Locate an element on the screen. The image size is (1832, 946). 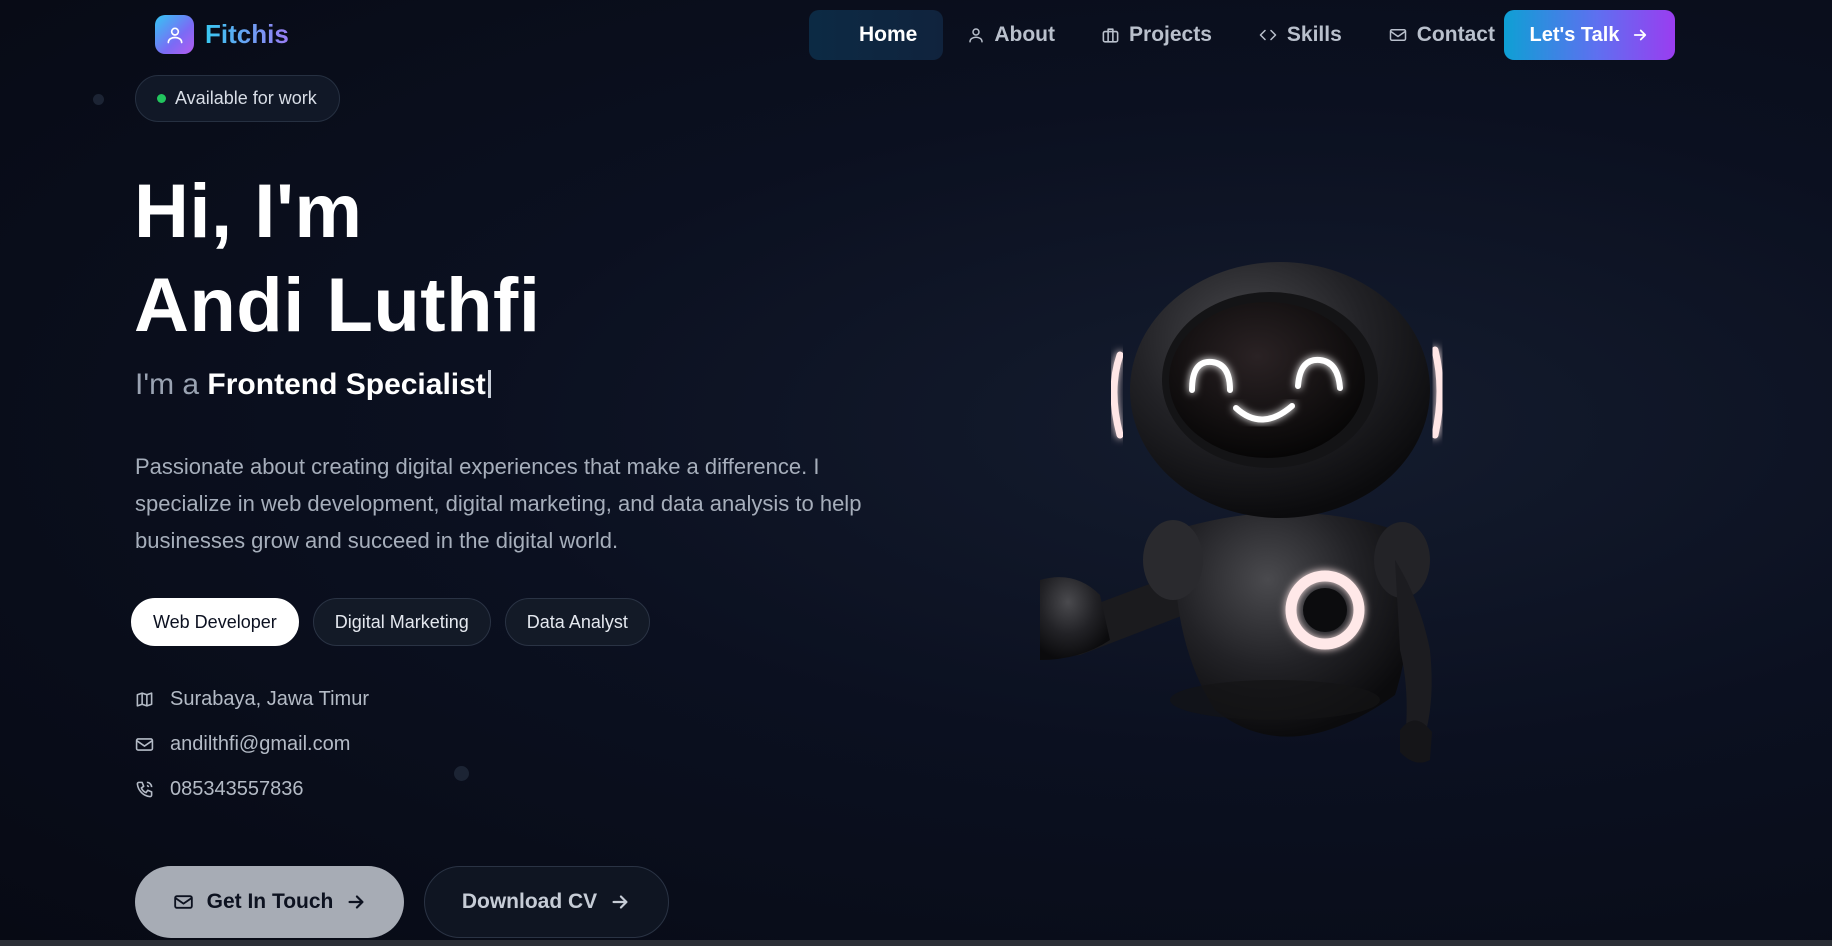
nav-contact: Contact is located at coordinates (1441, 35).